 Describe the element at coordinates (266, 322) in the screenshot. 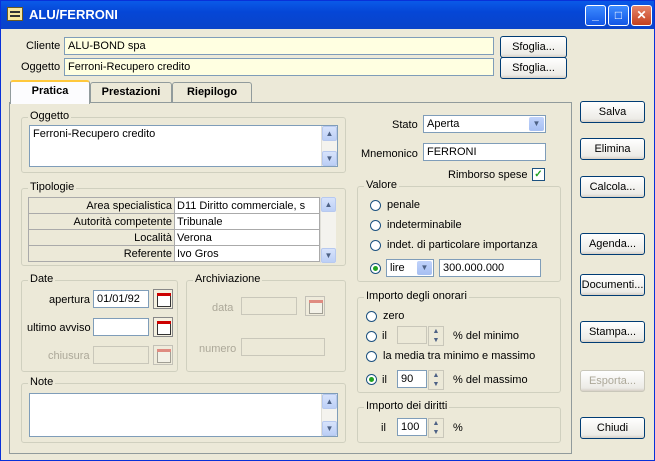

I see `archiviazione-group: Archiviazione` at that location.